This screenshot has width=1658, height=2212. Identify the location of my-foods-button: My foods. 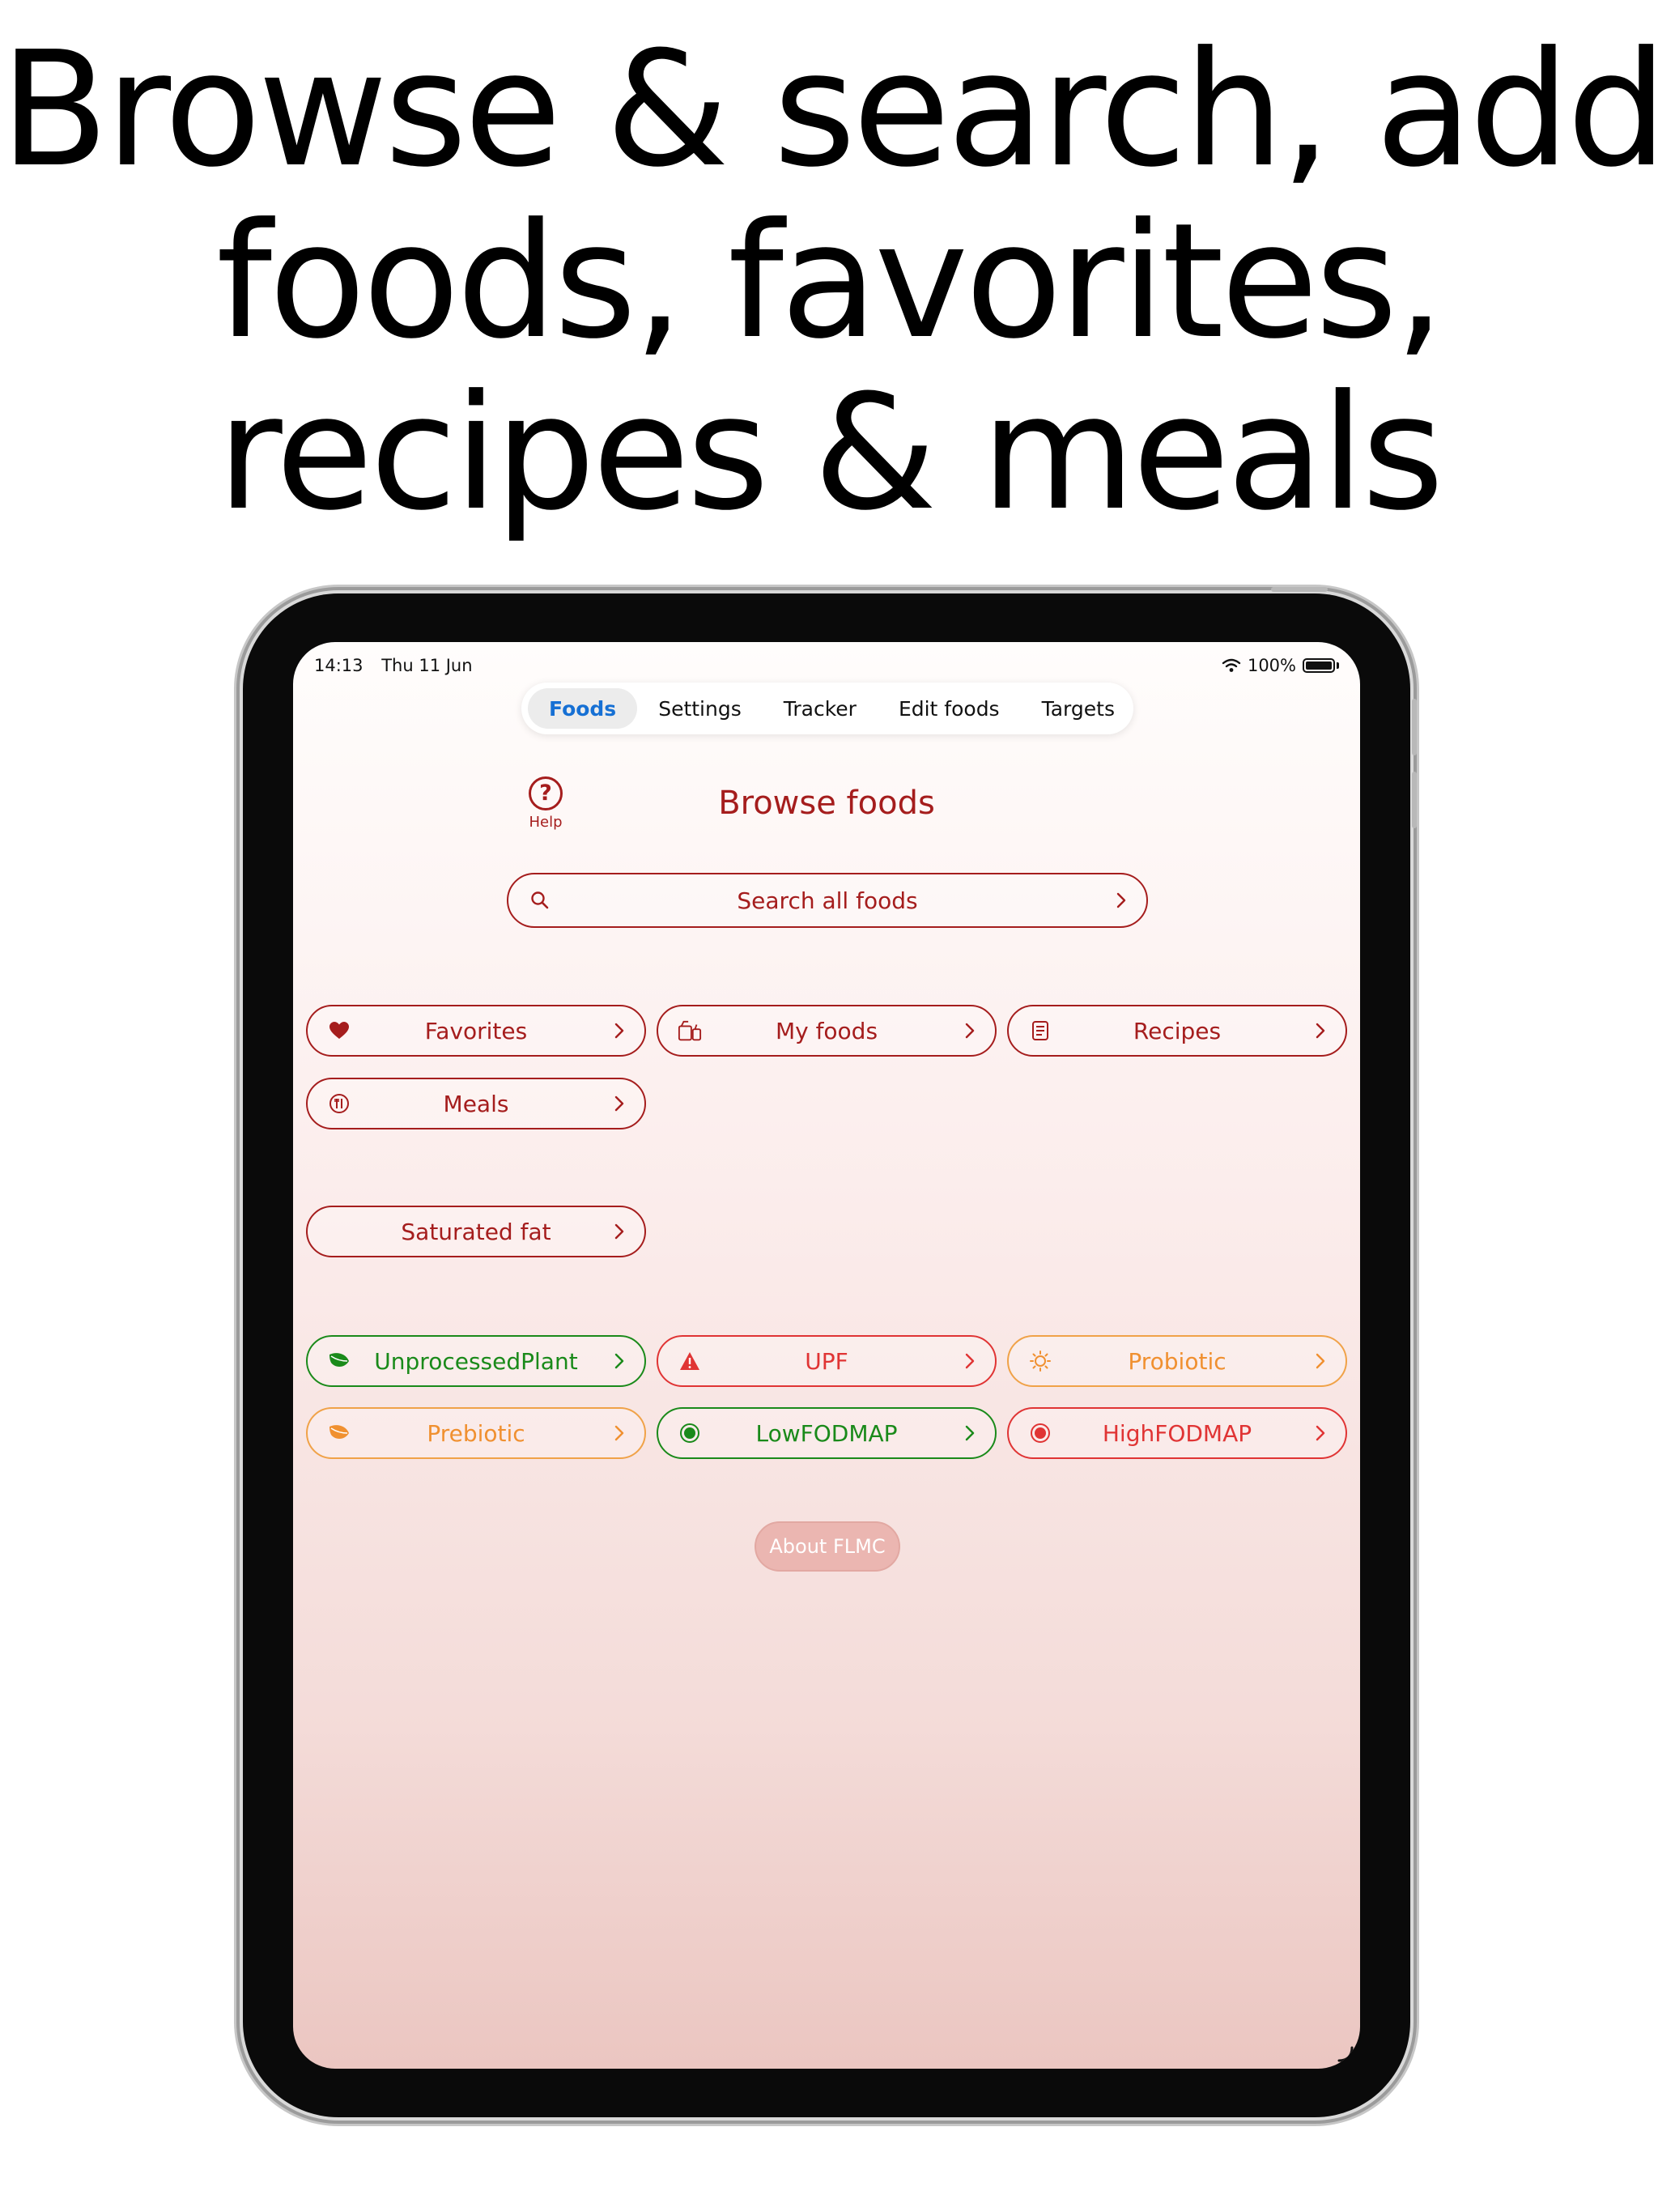
(827, 1031).